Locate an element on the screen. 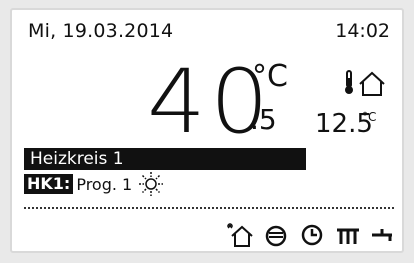  hot-water-tap-icon is located at coordinates (382, 235).